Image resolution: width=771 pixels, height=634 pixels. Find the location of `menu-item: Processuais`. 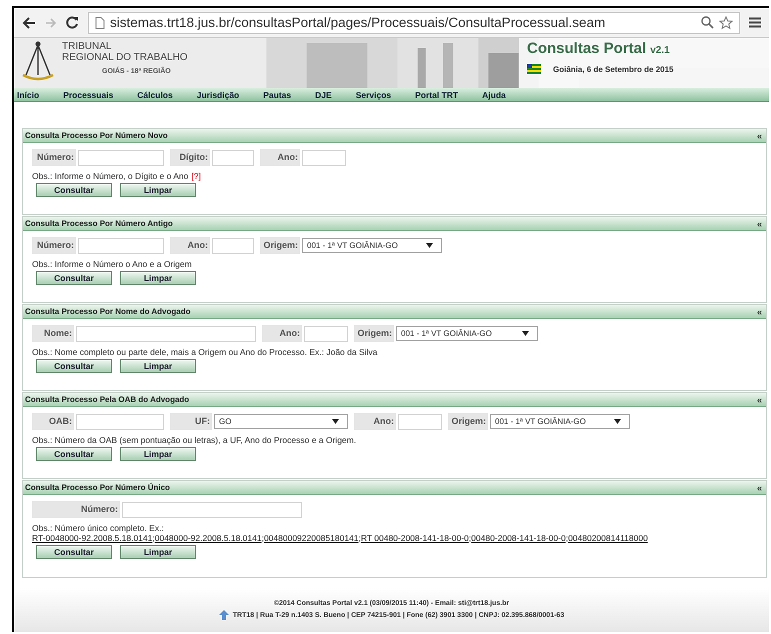

menu-item: Processuais is located at coordinates (93, 95).